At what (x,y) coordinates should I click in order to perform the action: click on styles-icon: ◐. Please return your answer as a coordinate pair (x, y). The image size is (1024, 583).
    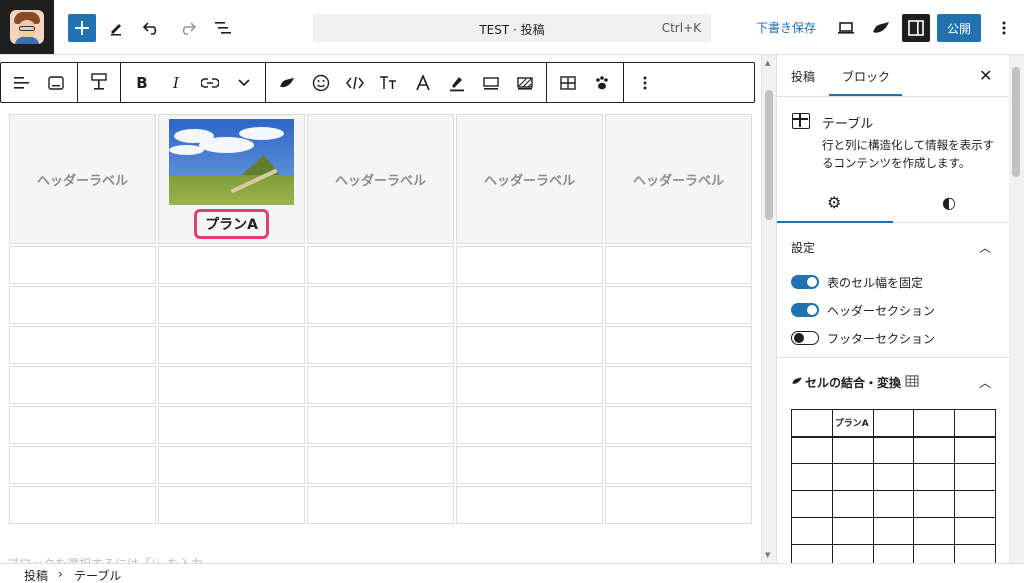
    Looking at the image, I should click on (949, 202).